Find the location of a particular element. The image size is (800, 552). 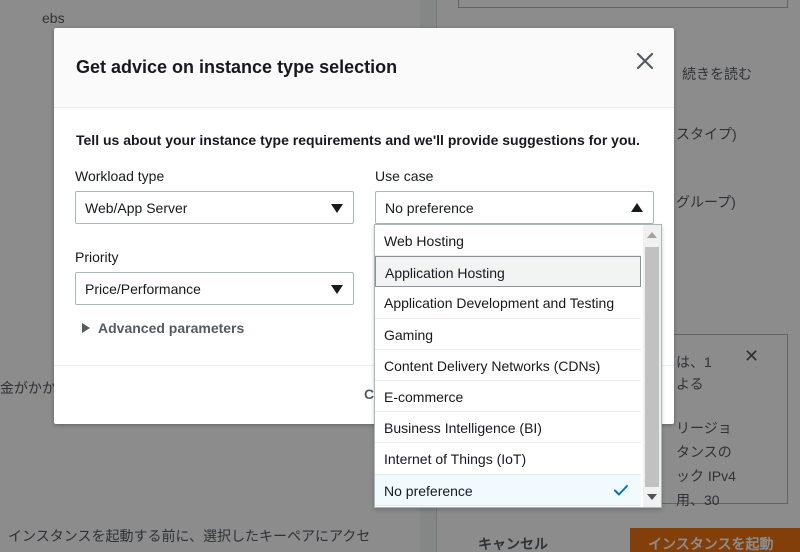

use-case-option: Content Delivery Networks (CDNs) is located at coordinates (508, 365).